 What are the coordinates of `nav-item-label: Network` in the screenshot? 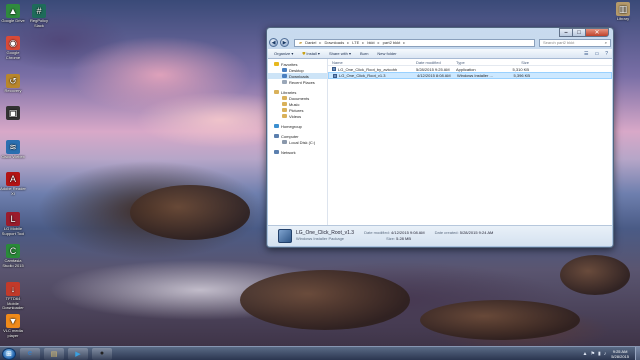 It's located at (288, 152).